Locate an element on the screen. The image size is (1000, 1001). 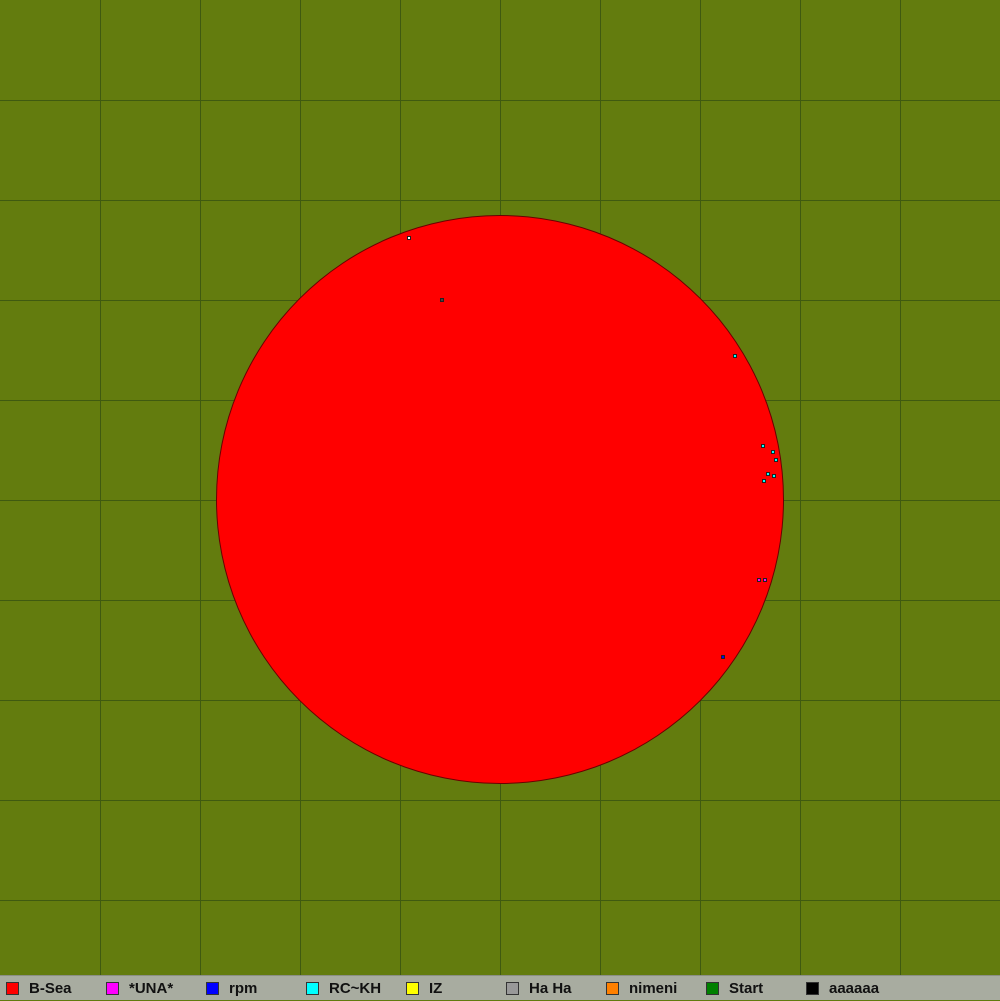
legend-item-nimeni: nimeni is located at coordinates (638, 988).